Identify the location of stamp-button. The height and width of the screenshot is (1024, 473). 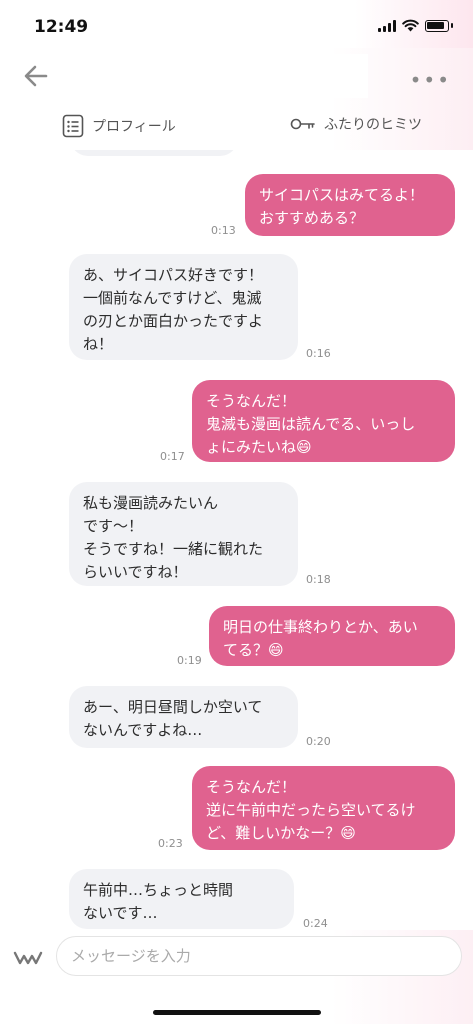
(28, 958).